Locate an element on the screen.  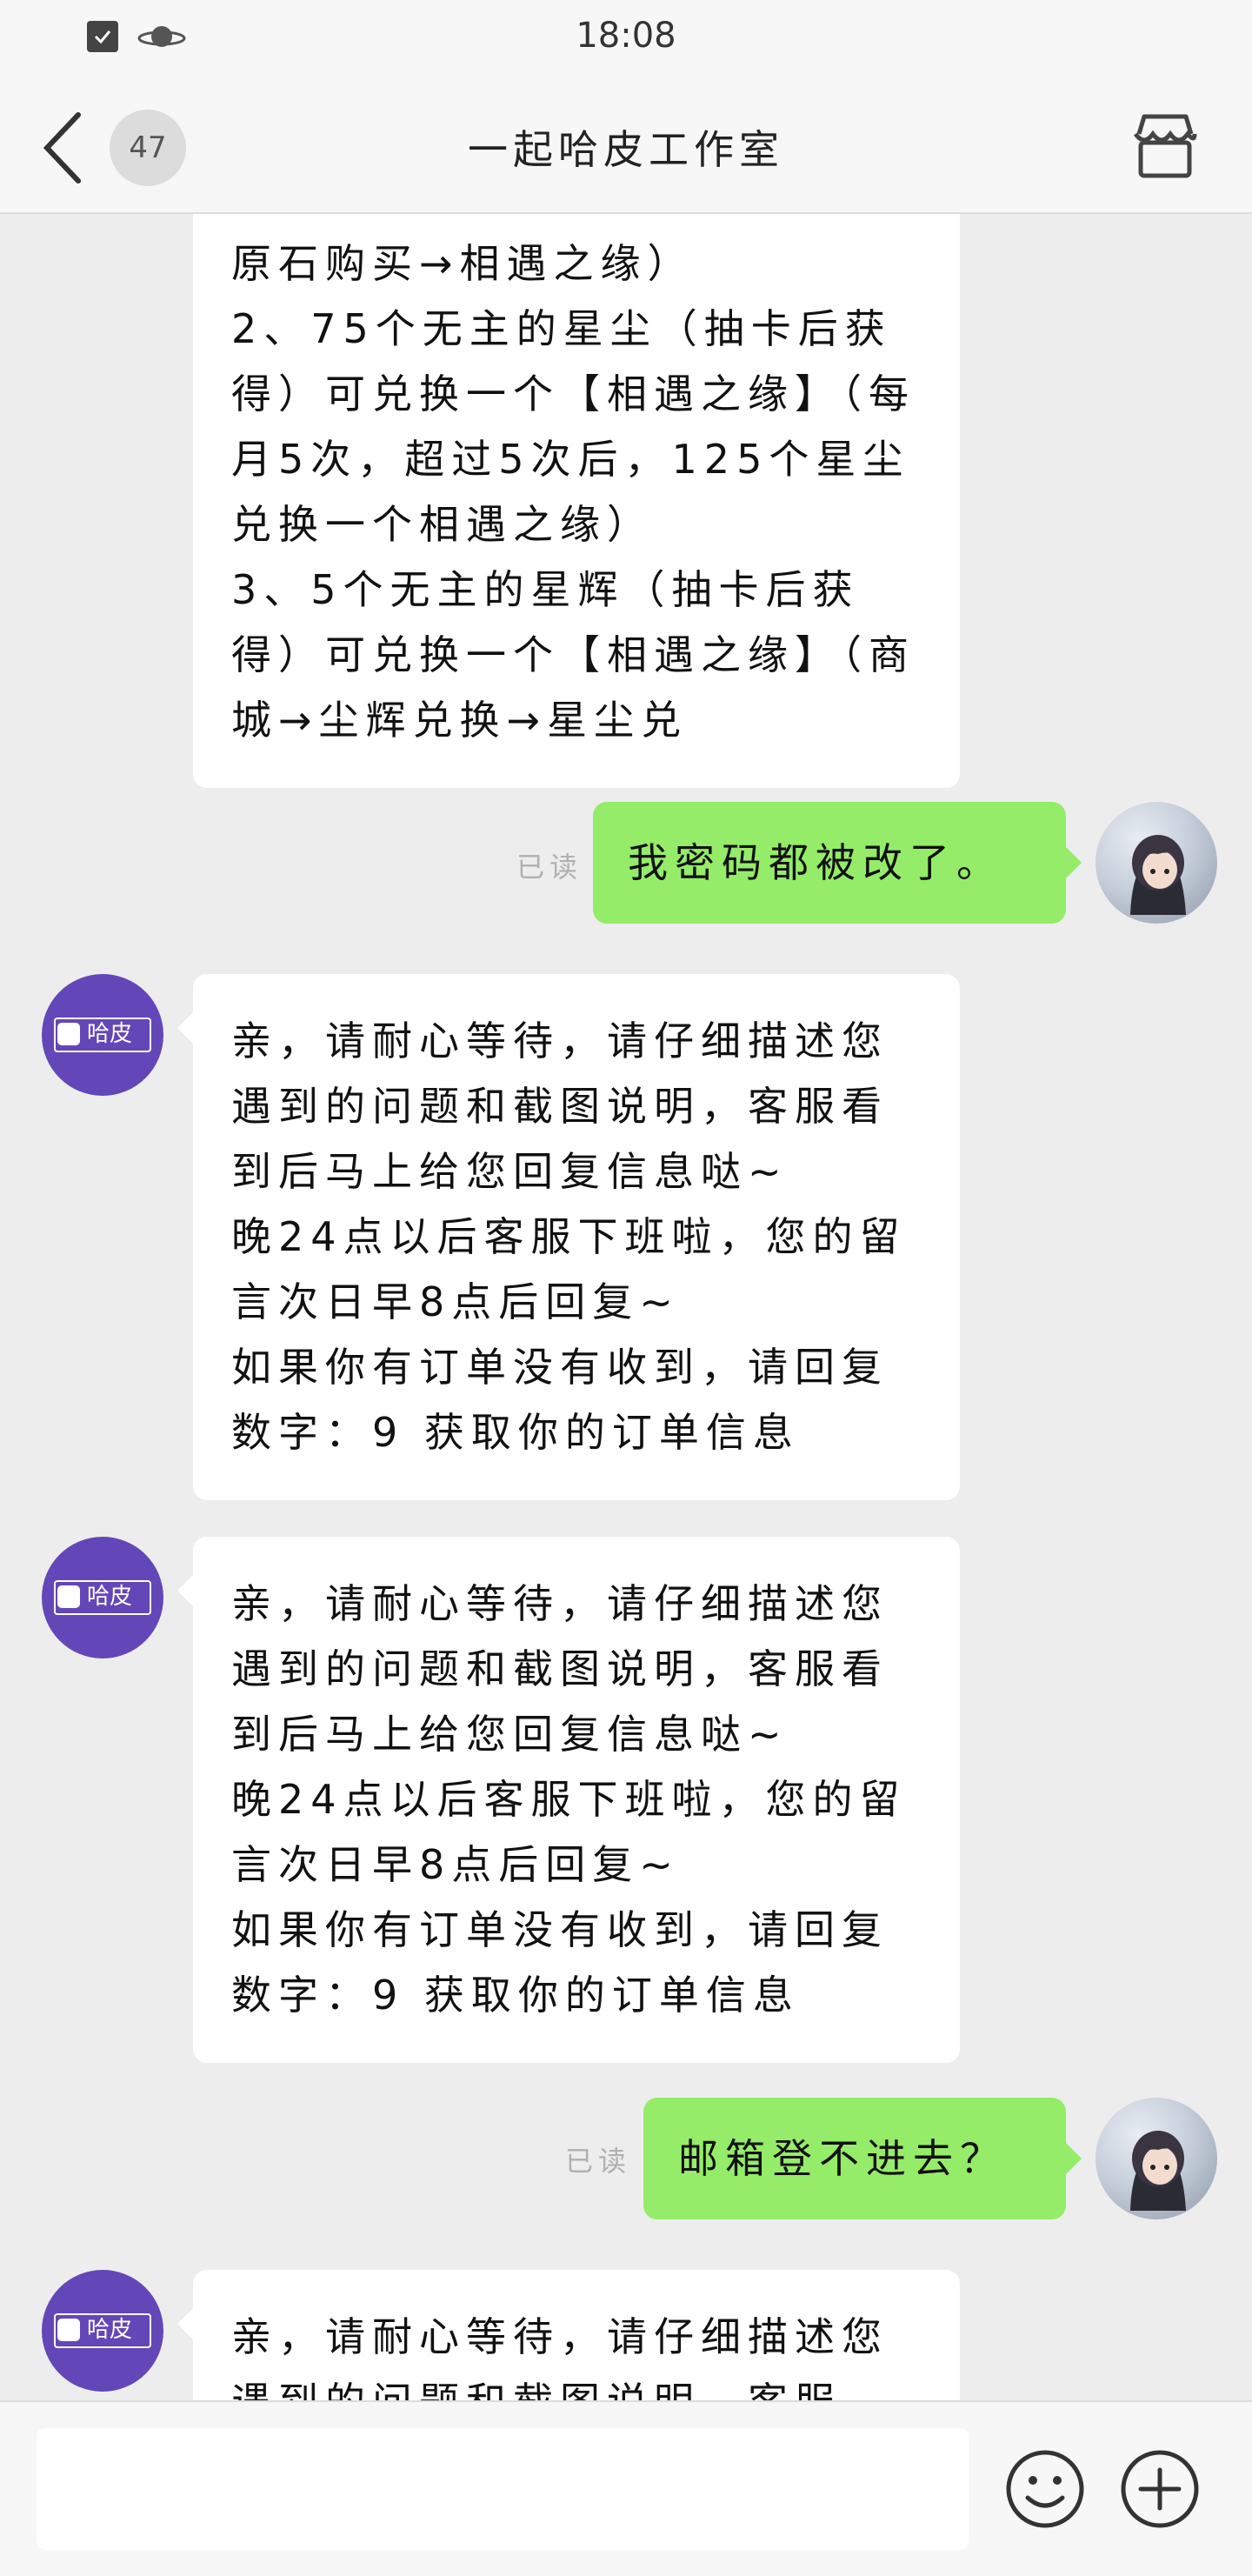
input-bar is located at coordinates (626, 2488).